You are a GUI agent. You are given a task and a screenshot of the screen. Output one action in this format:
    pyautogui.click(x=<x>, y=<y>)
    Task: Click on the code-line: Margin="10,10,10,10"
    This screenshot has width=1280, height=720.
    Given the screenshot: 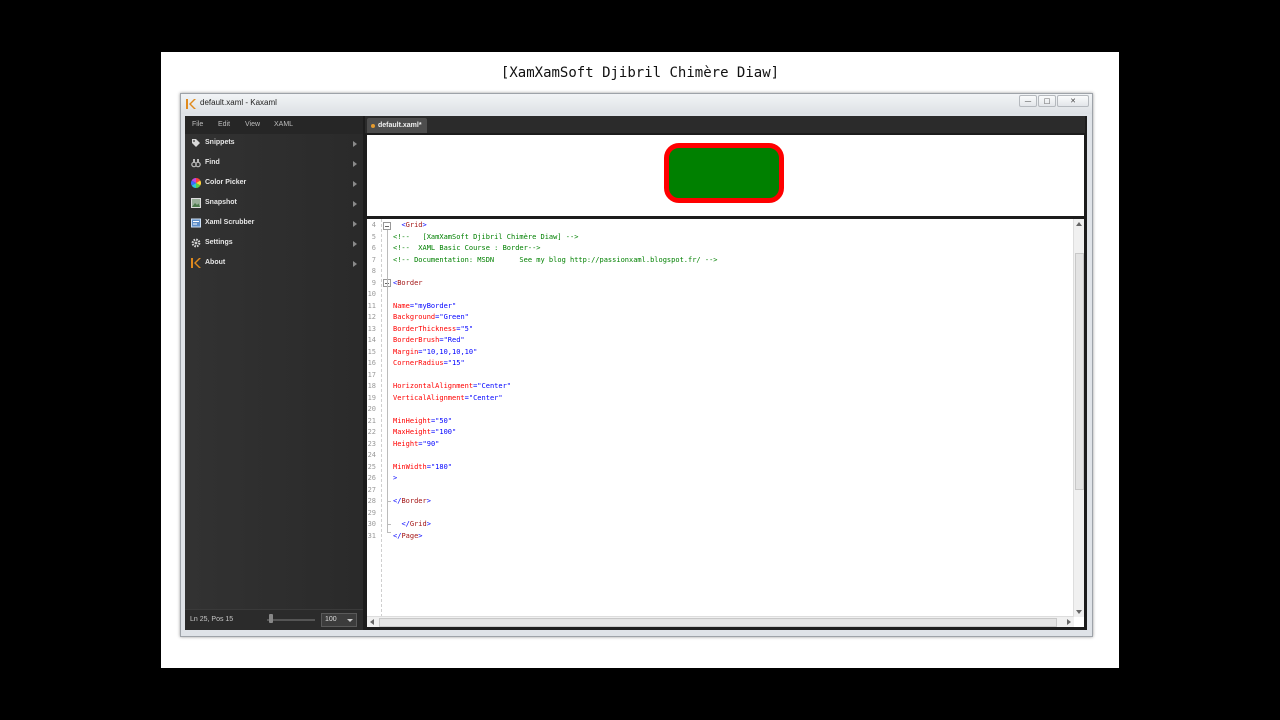 What is the action you would take?
    pyautogui.click(x=435, y=353)
    